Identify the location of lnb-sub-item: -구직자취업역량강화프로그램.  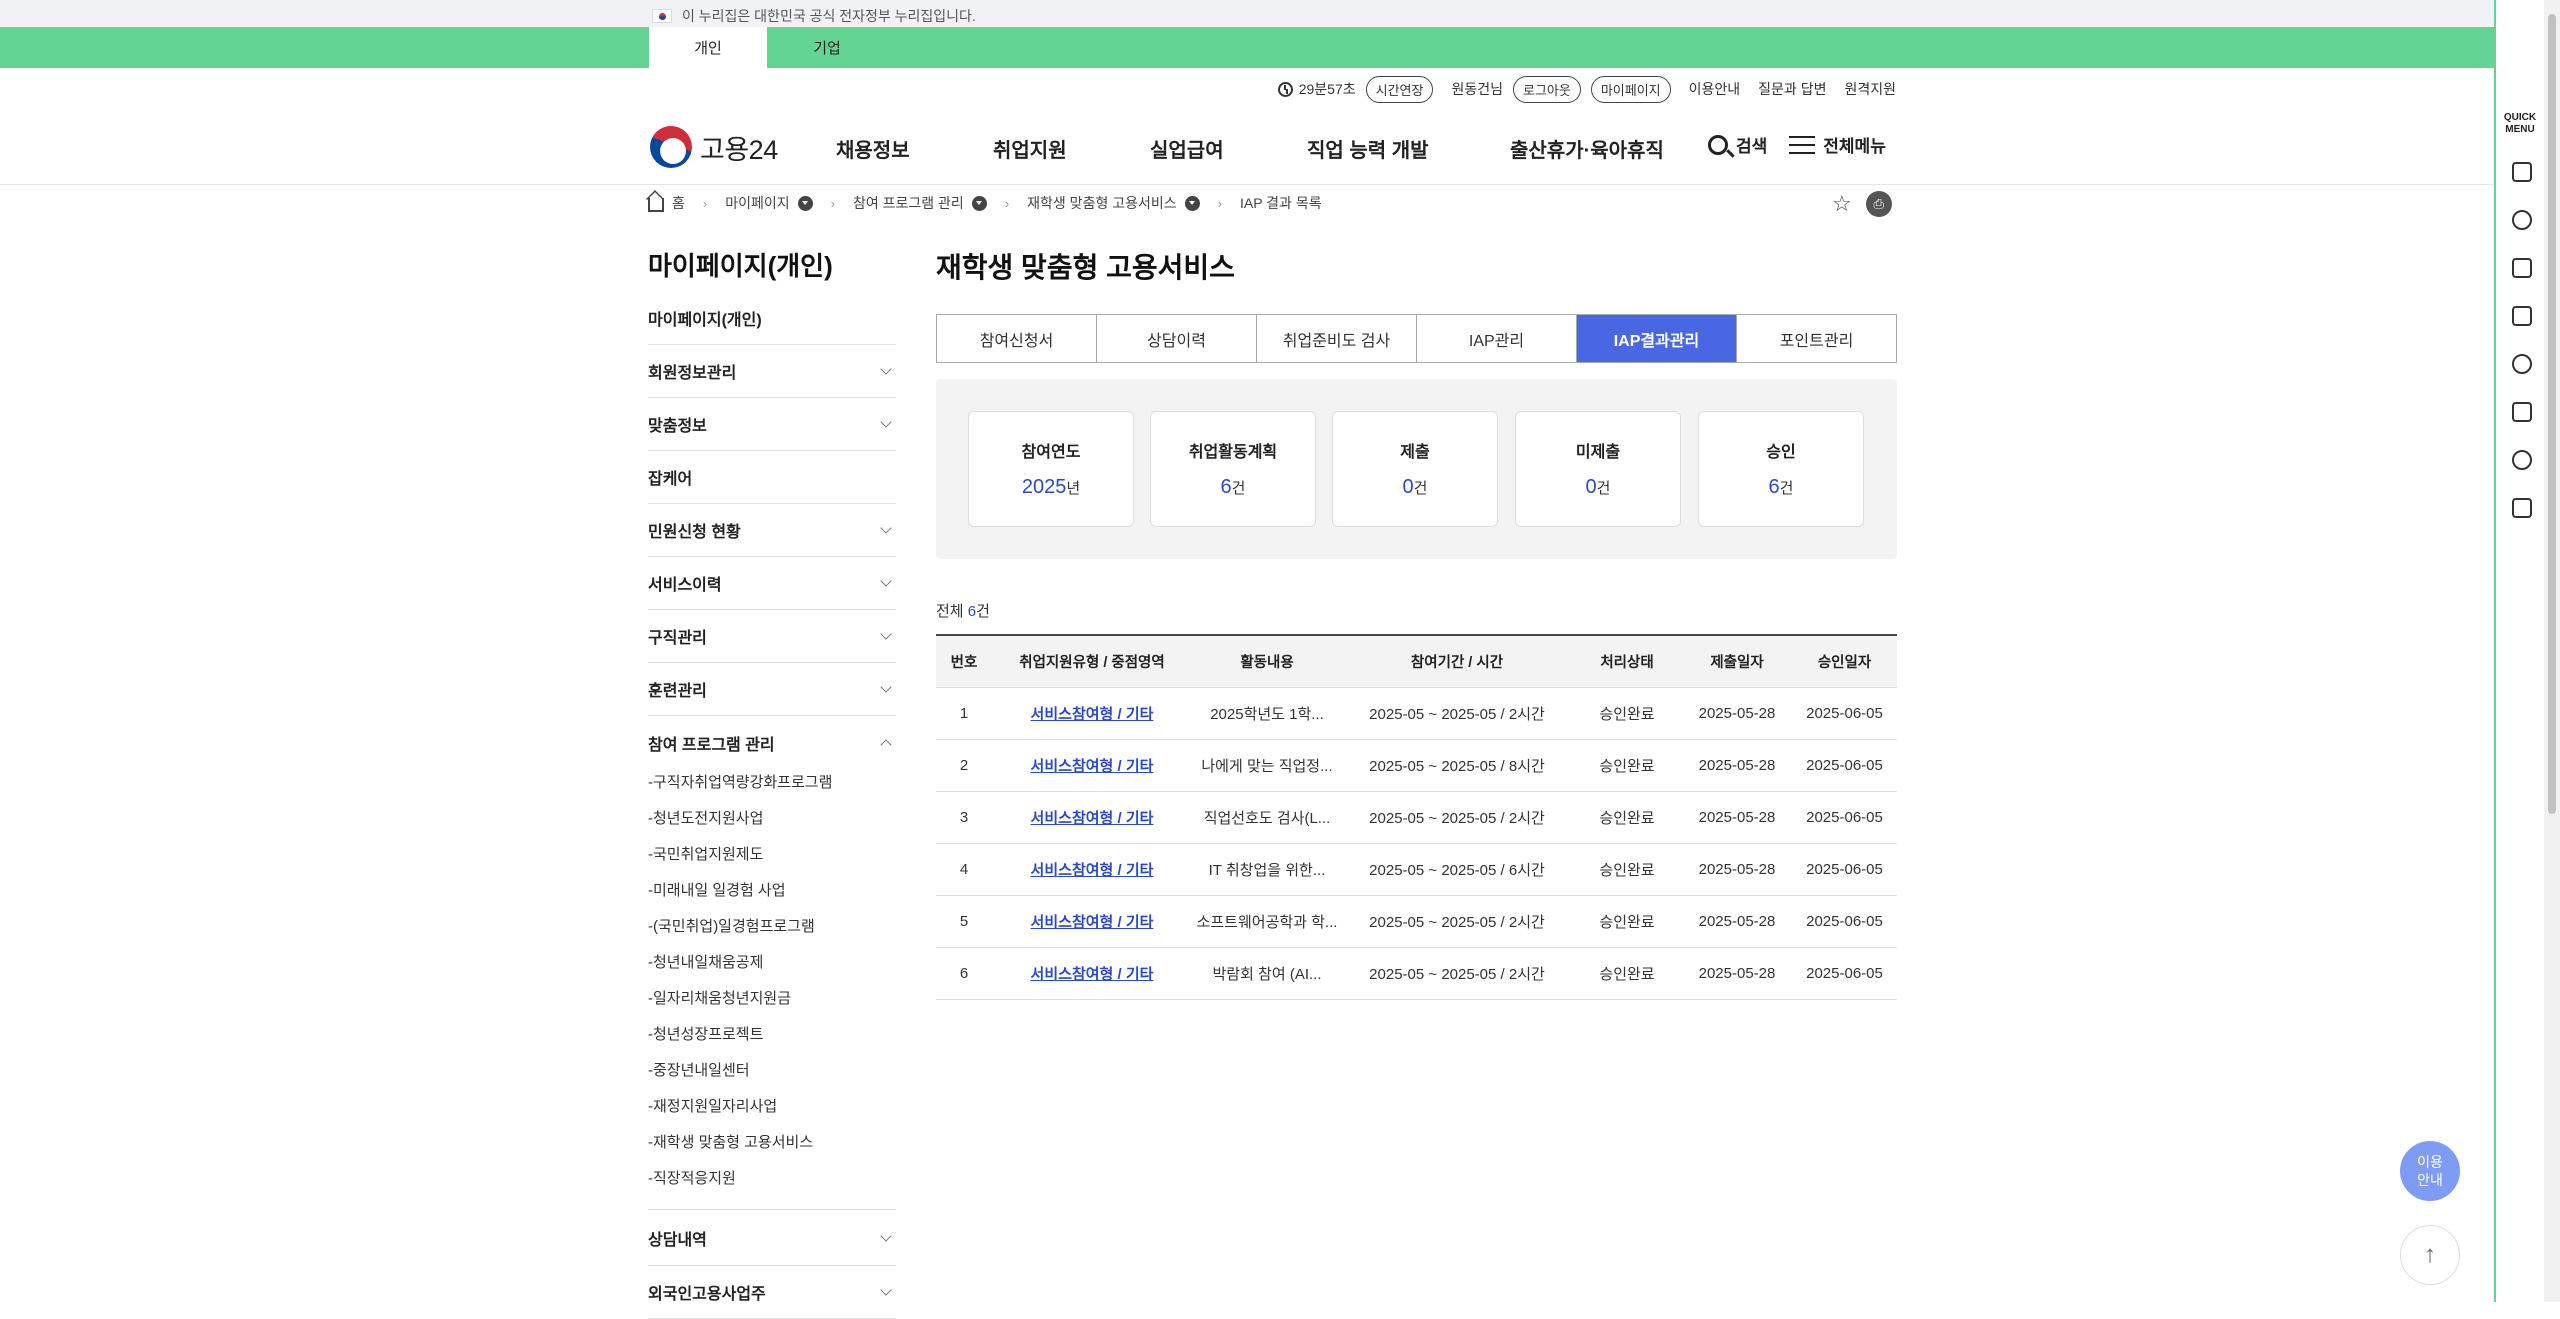
(772, 781).